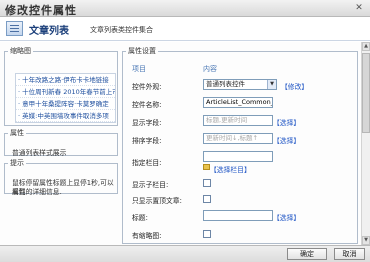 The image size is (370, 262). I want to click on top-articles-only-checkbox, so click(207, 199).